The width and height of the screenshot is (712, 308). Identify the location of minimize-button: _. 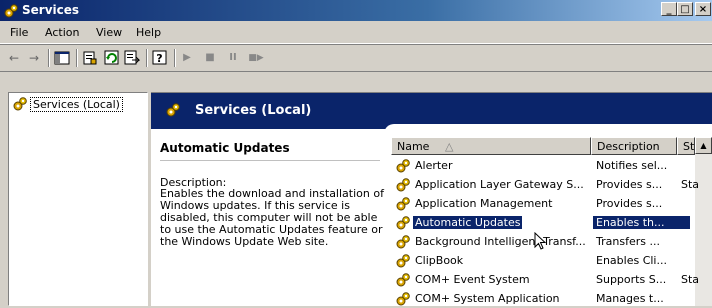
(669, 9).